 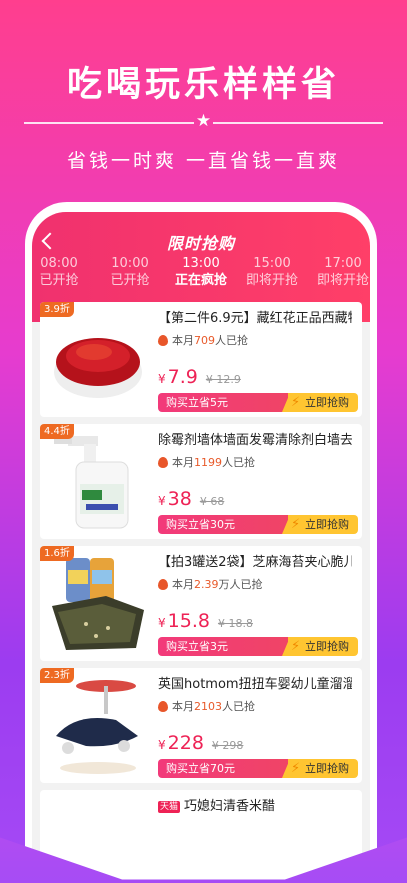 What do you see at coordinates (255, 441) in the screenshot?
I see `product-title: 除霉剂墙体墙面发霉清除剂白墙去霉` at bounding box center [255, 441].